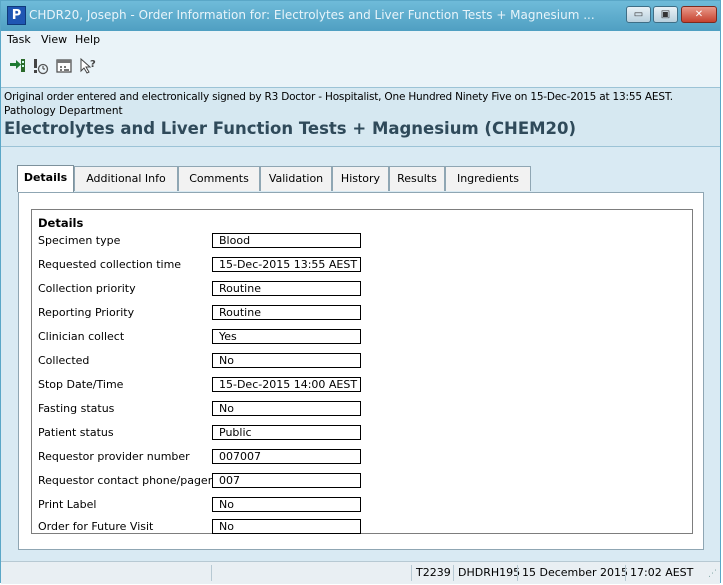 Image resolution: width=723 pixels, height=585 pixels. I want to click on field-label: Reporting Priority, so click(86, 312).